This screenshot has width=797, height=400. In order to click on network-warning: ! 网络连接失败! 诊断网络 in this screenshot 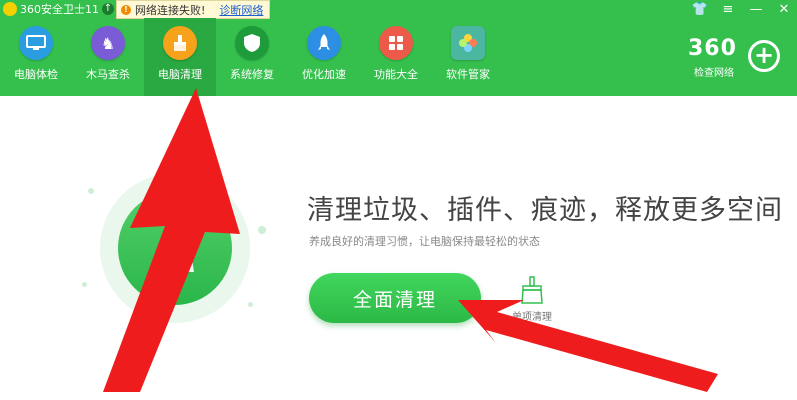, I will do `click(193, 9)`.